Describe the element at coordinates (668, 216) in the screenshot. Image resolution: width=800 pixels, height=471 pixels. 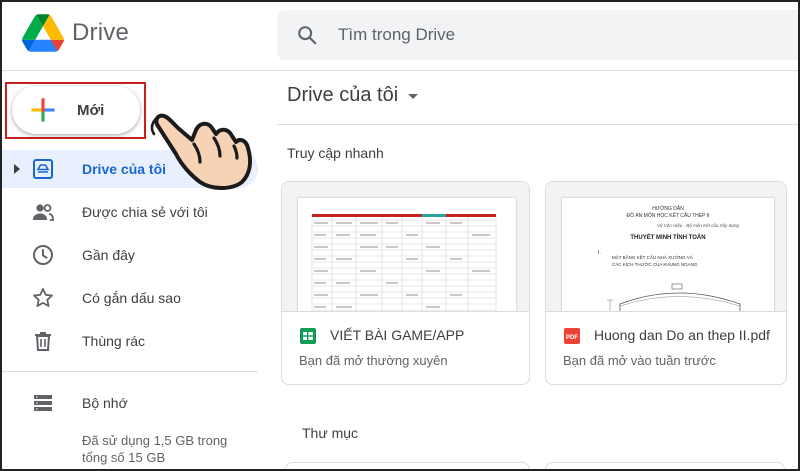
I see `pdf-preview-line: ĐỒ ÁN MÔN HỌC KẾT CẤU THÉP II` at that location.